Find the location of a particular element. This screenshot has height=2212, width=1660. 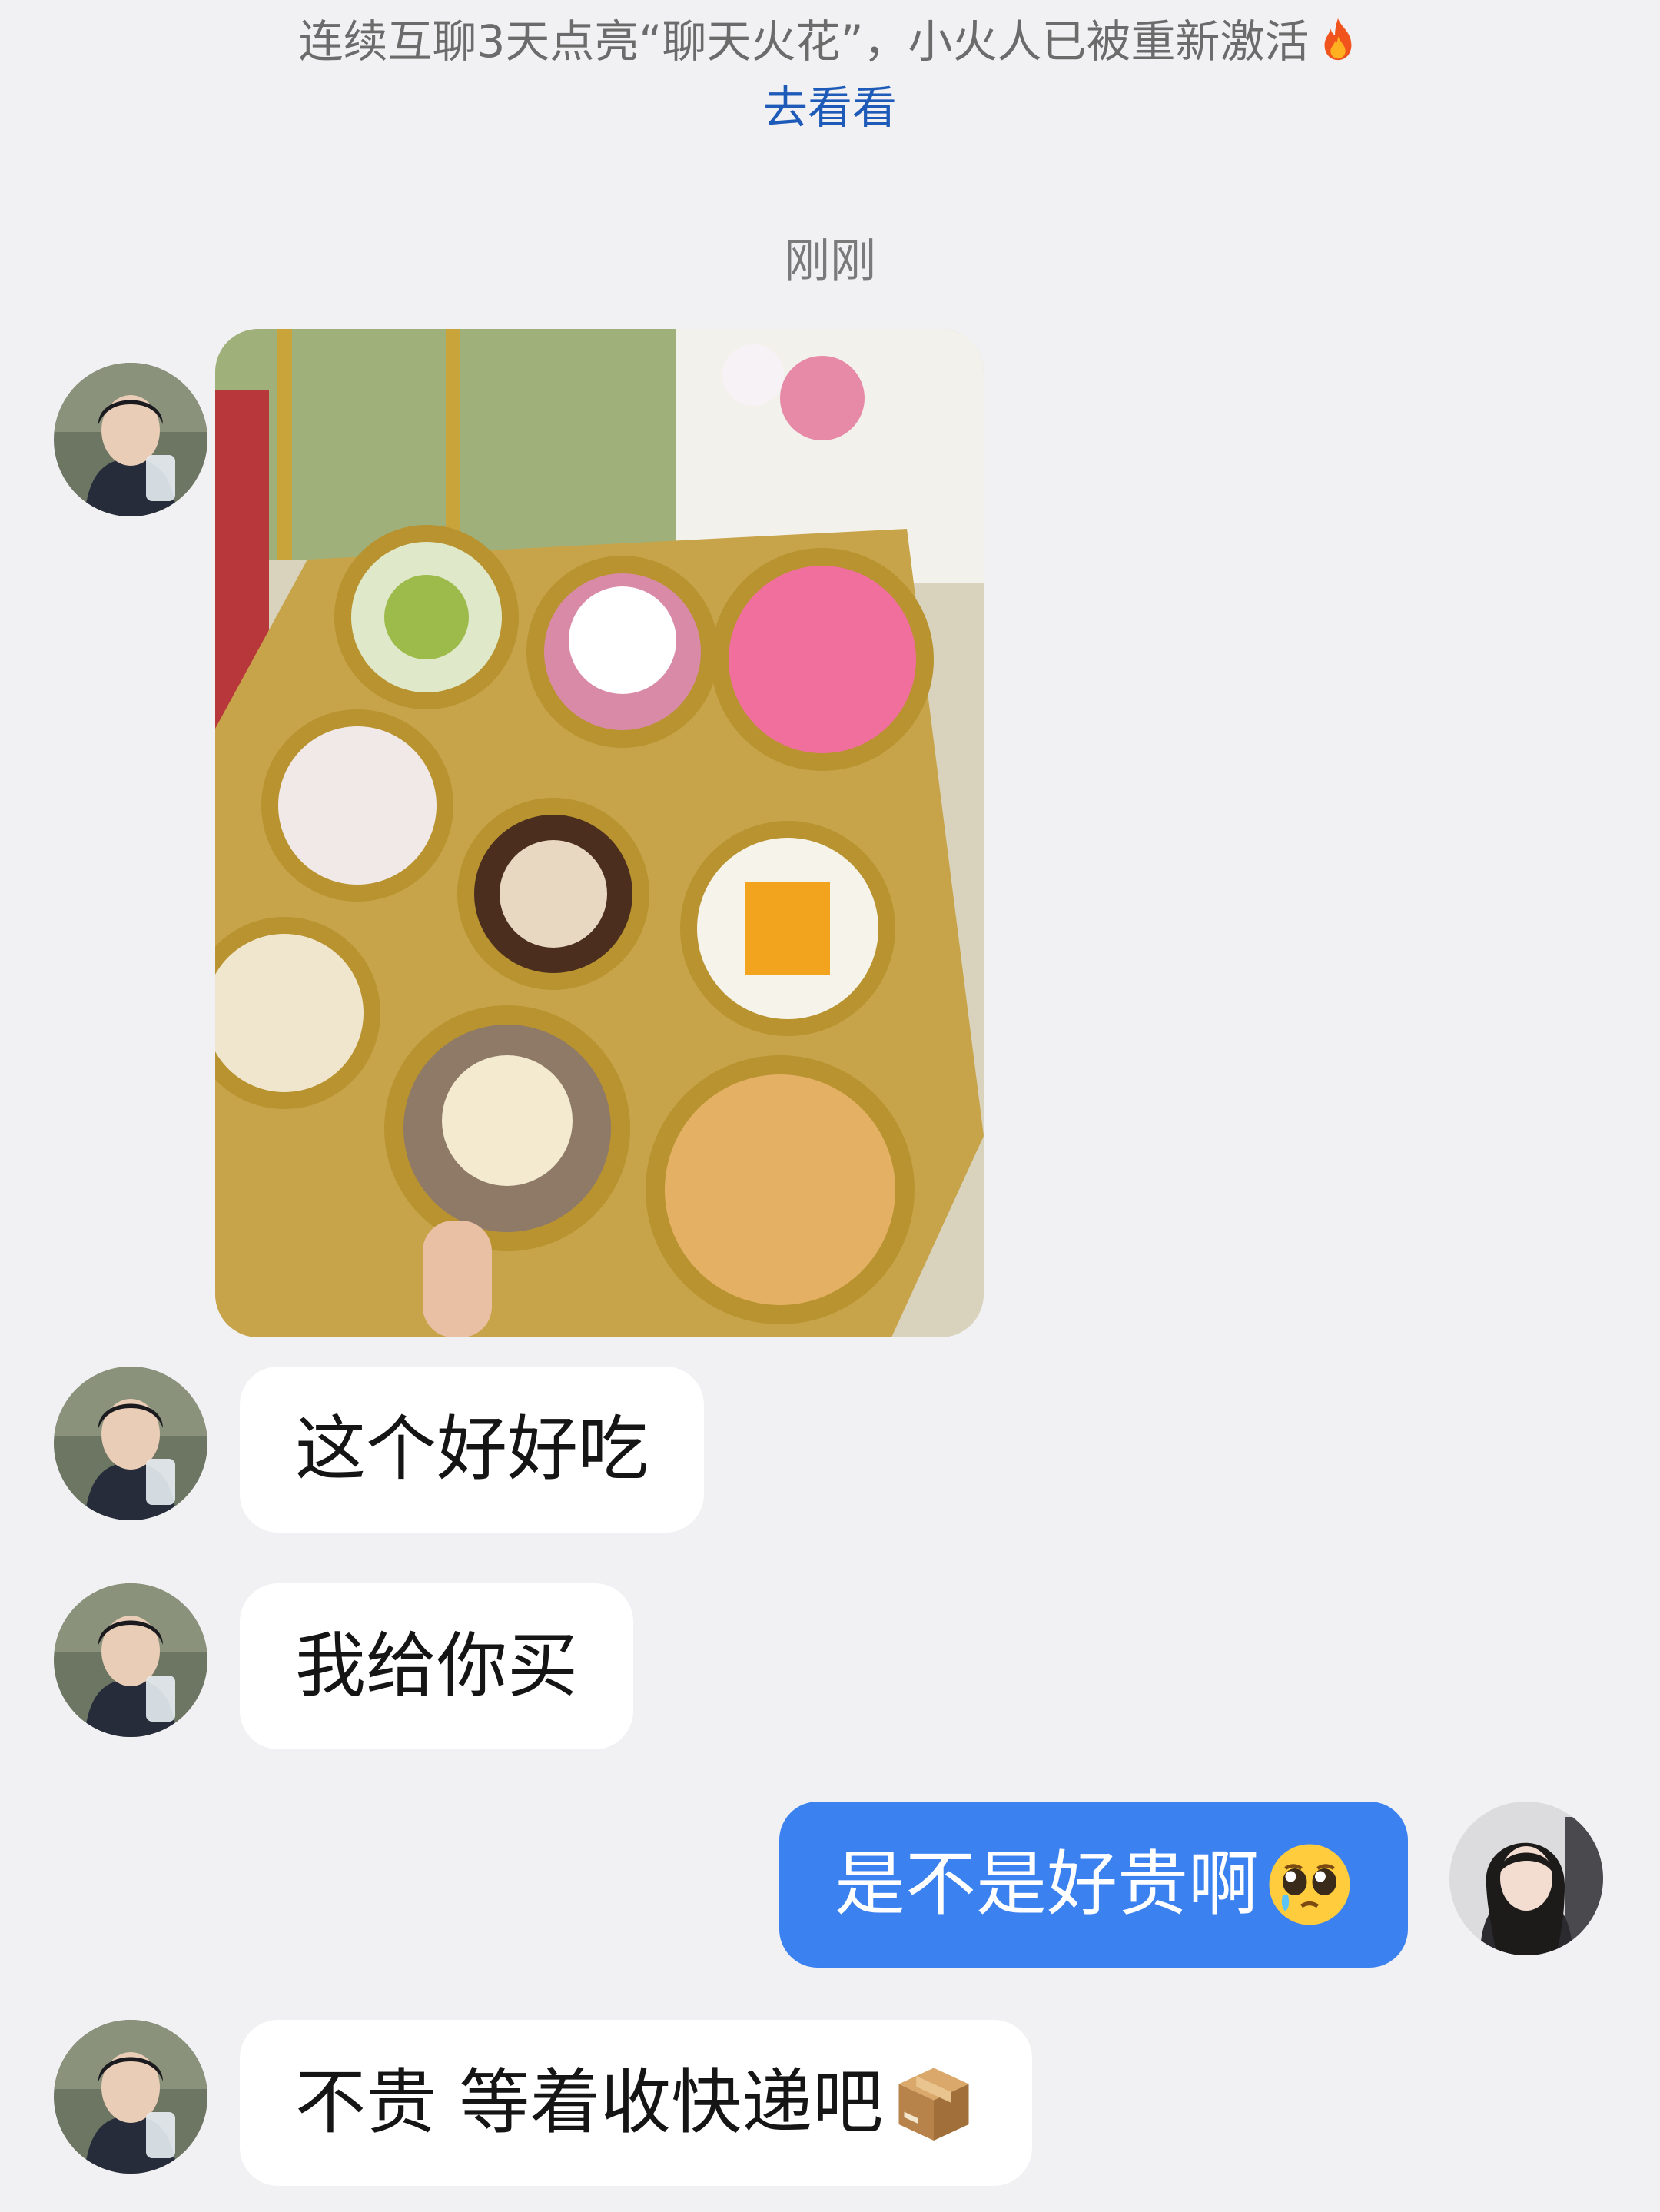

message-text: 这个好好吃 is located at coordinates (472, 1449).